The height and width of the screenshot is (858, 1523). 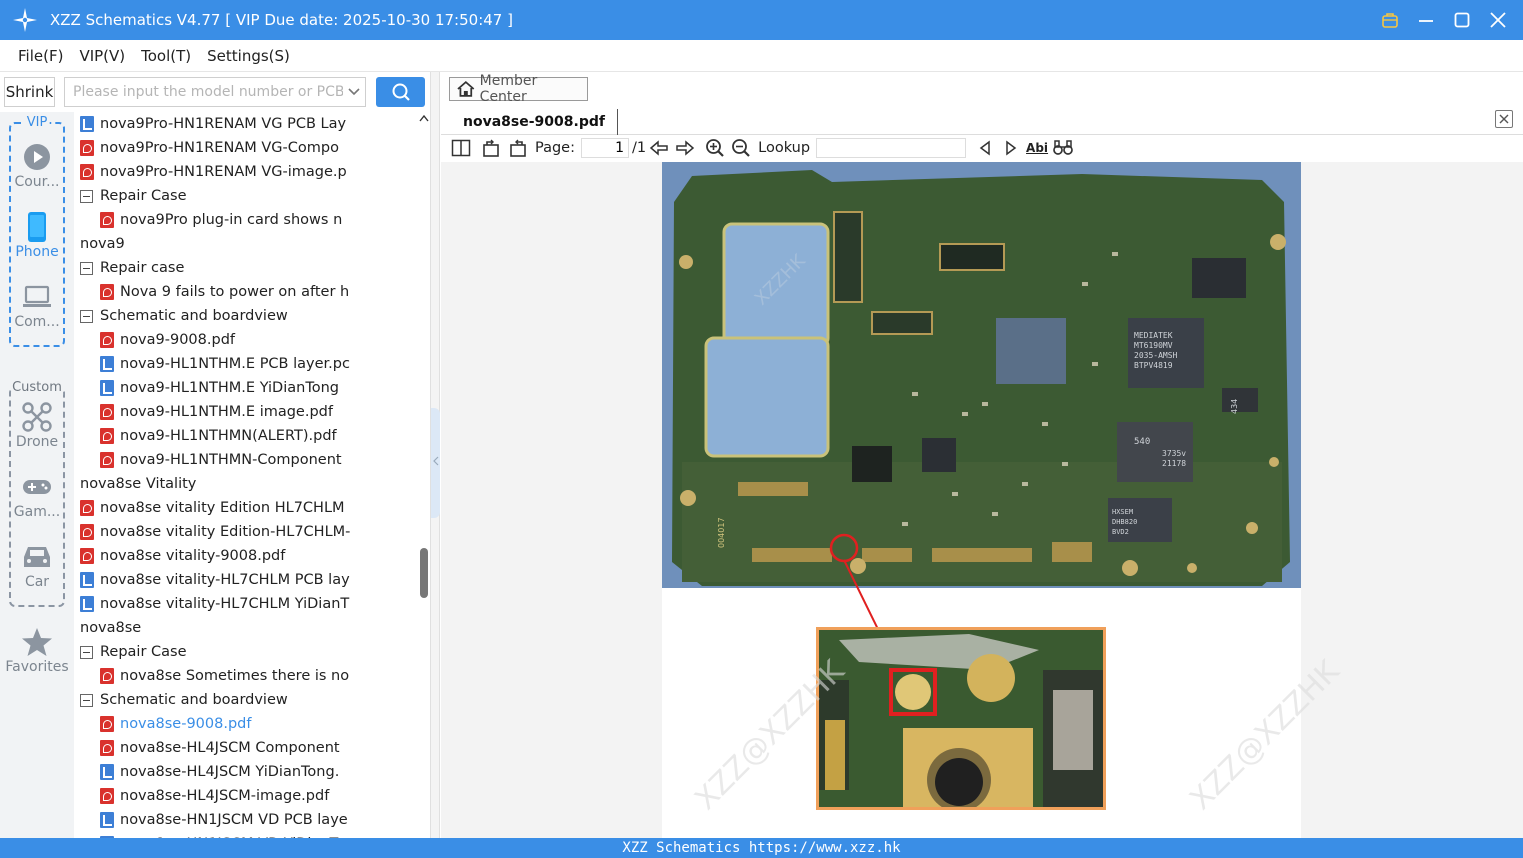 What do you see at coordinates (37, 557) in the screenshot?
I see `car-icon` at bounding box center [37, 557].